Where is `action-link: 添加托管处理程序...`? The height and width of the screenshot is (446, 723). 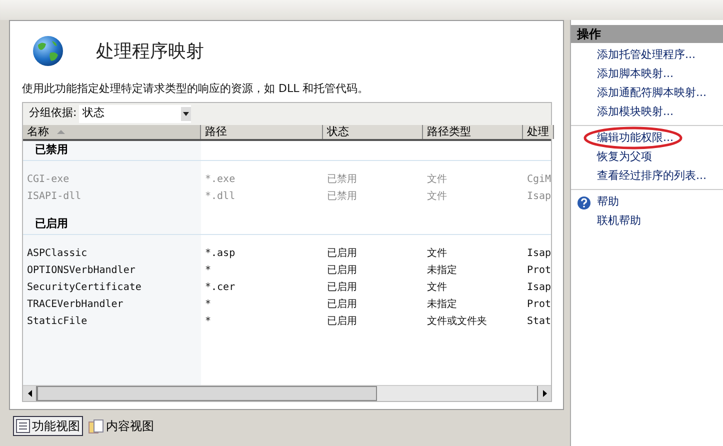
action-link: 添加托管处理程序... is located at coordinates (646, 55).